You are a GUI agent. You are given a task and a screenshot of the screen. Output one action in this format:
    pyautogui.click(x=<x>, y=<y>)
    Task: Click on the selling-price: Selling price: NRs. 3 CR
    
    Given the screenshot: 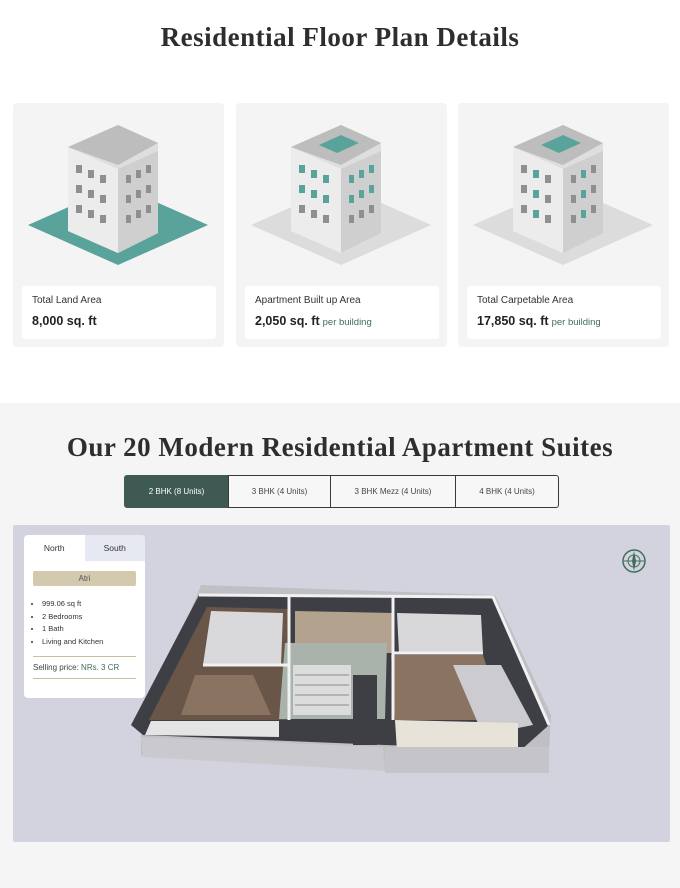 What is the action you would take?
    pyautogui.click(x=76, y=667)
    